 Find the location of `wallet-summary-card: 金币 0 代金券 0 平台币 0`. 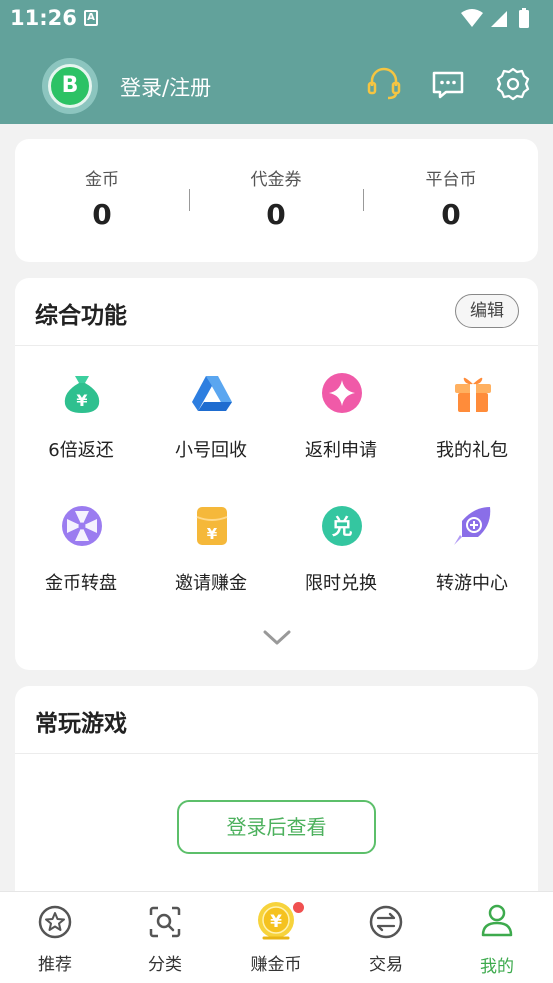

wallet-summary-card: 金币 0 代金券 0 平台币 0 is located at coordinates (276, 200).